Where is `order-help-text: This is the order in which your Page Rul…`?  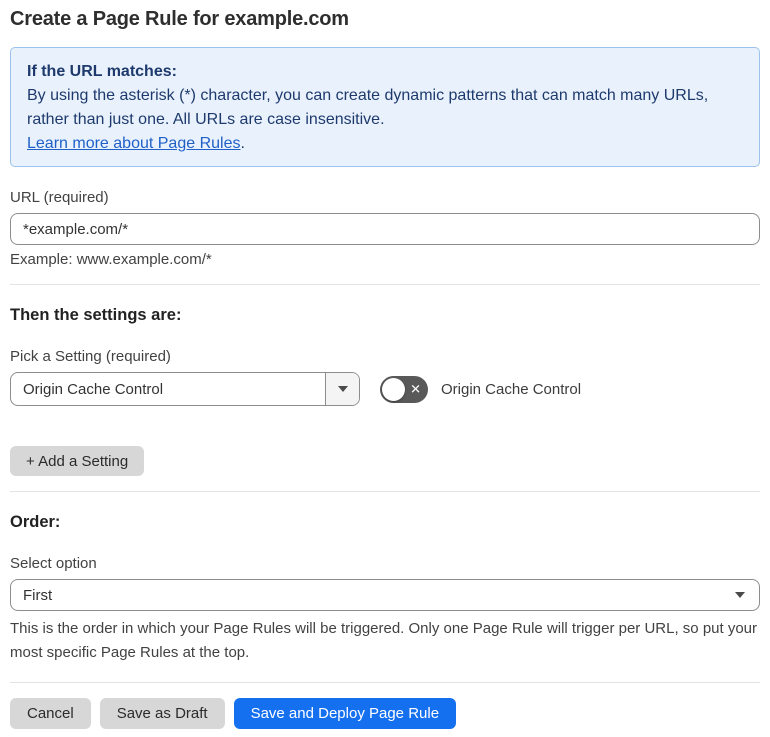
order-help-text: This is the order in which your Page Rul… is located at coordinates (384, 640).